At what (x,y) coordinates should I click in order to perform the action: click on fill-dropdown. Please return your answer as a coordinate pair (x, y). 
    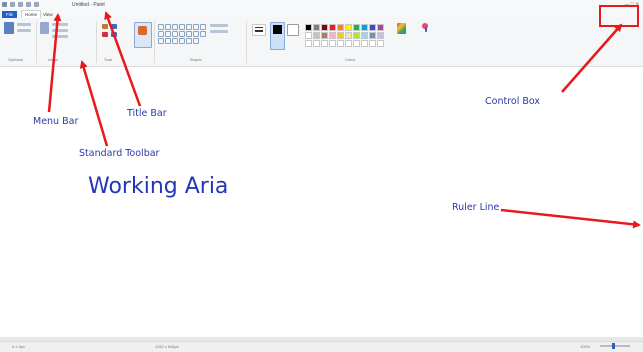
    Looking at the image, I should click on (219, 31).